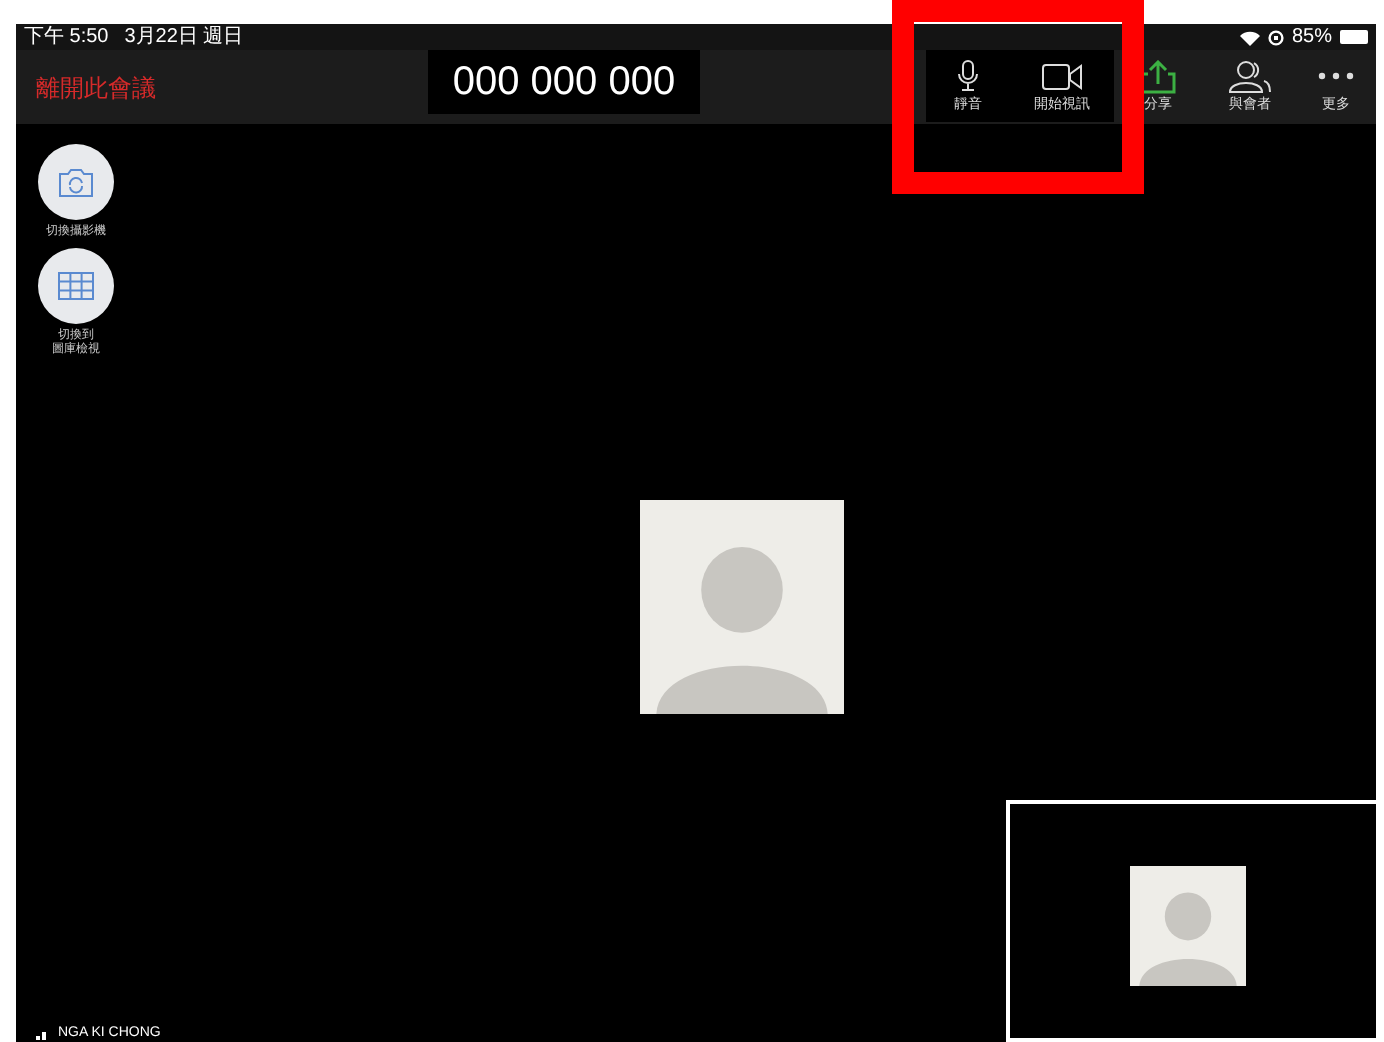 This screenshot has width=1384, height=1042. I want to click on camera-switch-button, so click(76, 182).